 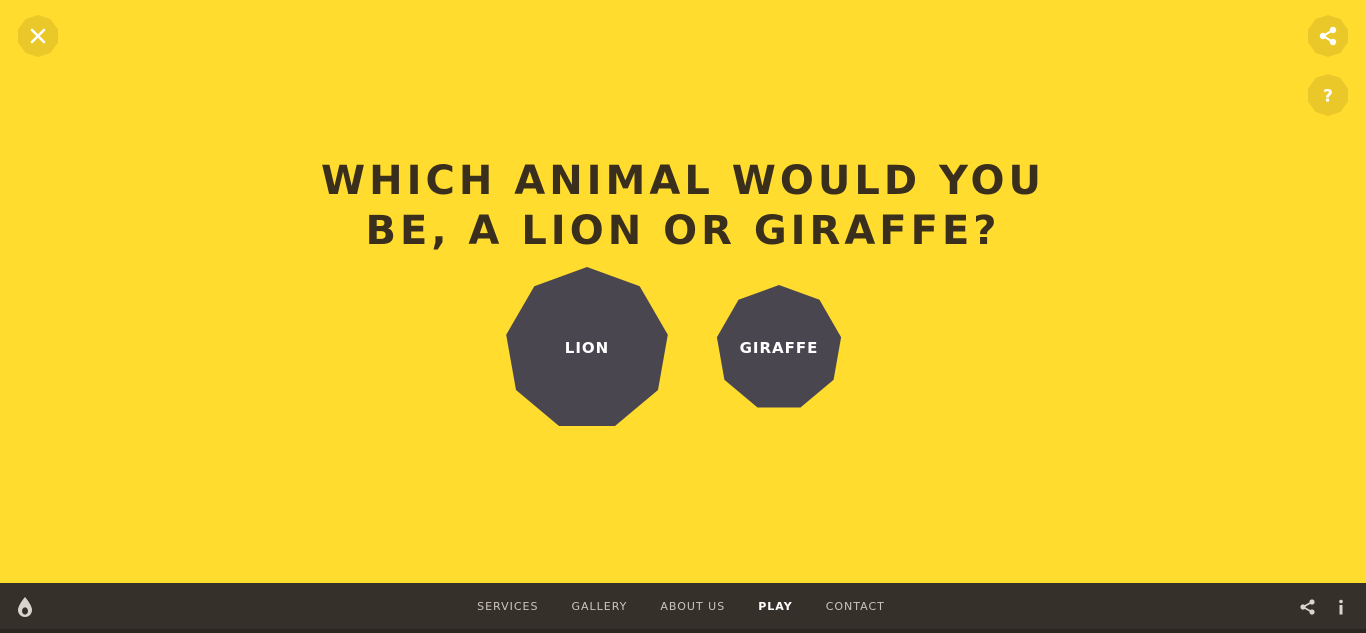 I want to click on footer-nav: SERVICES GALLERY ABOUT US PLAY CONTACT, so click(x=683, y=606).